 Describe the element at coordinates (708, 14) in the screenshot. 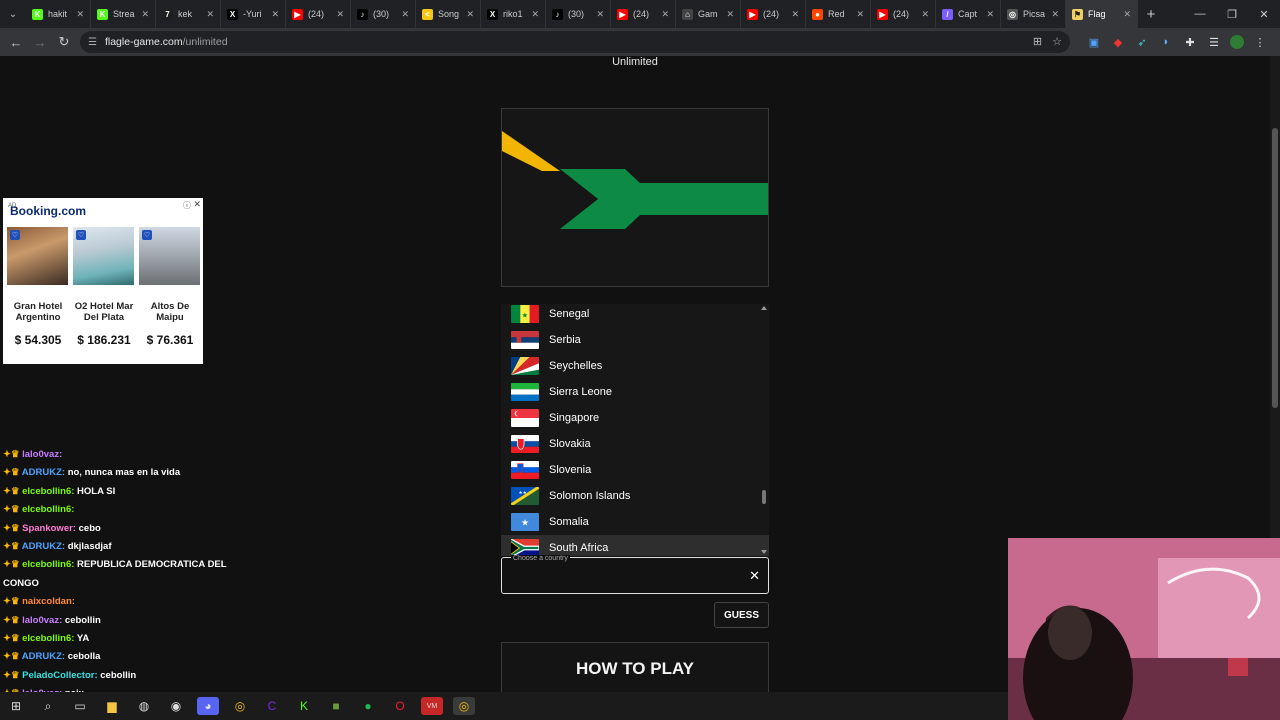

I see `tab-gam: ⌂ Gam ✕` at that location.